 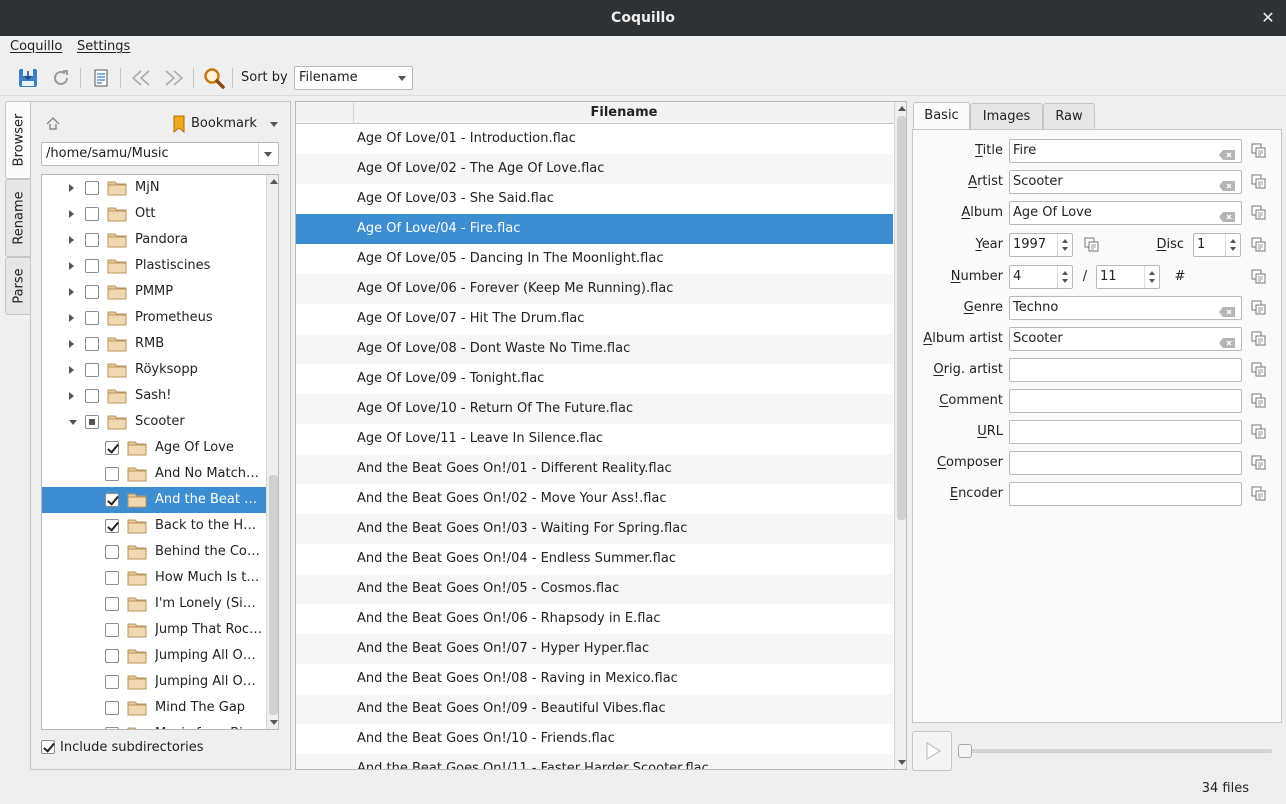 I want to click on tree-row: Pandora, so click(x=154, y=240).